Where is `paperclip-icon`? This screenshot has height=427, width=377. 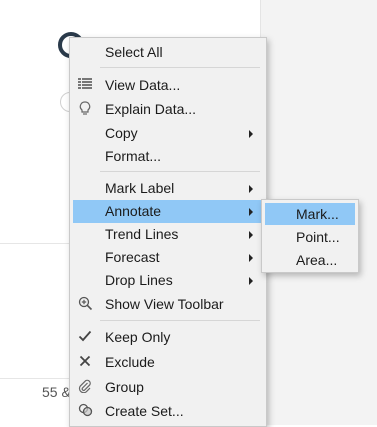
paperclip-icon is located at coordinates (85, 387).